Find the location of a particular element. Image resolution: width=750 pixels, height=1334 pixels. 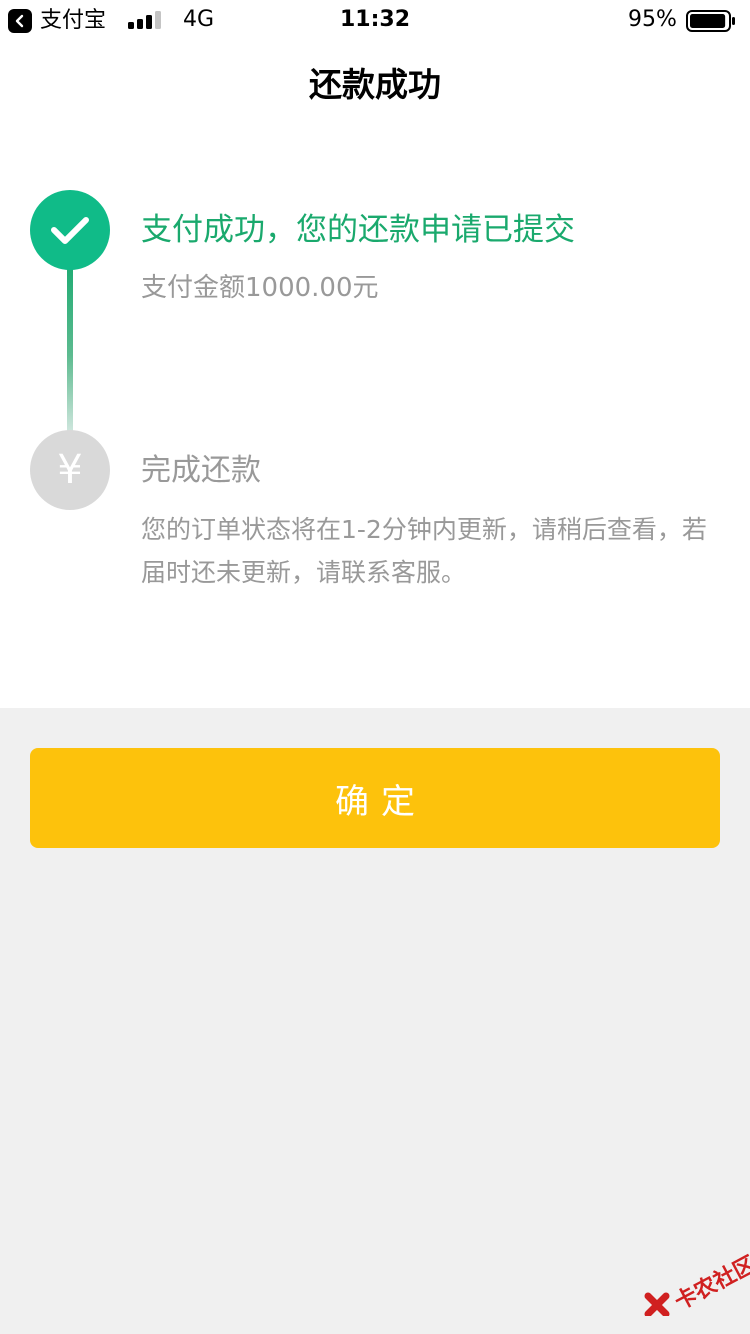

step-pending-indicator: ¥ is located at coordinates (70, 470).